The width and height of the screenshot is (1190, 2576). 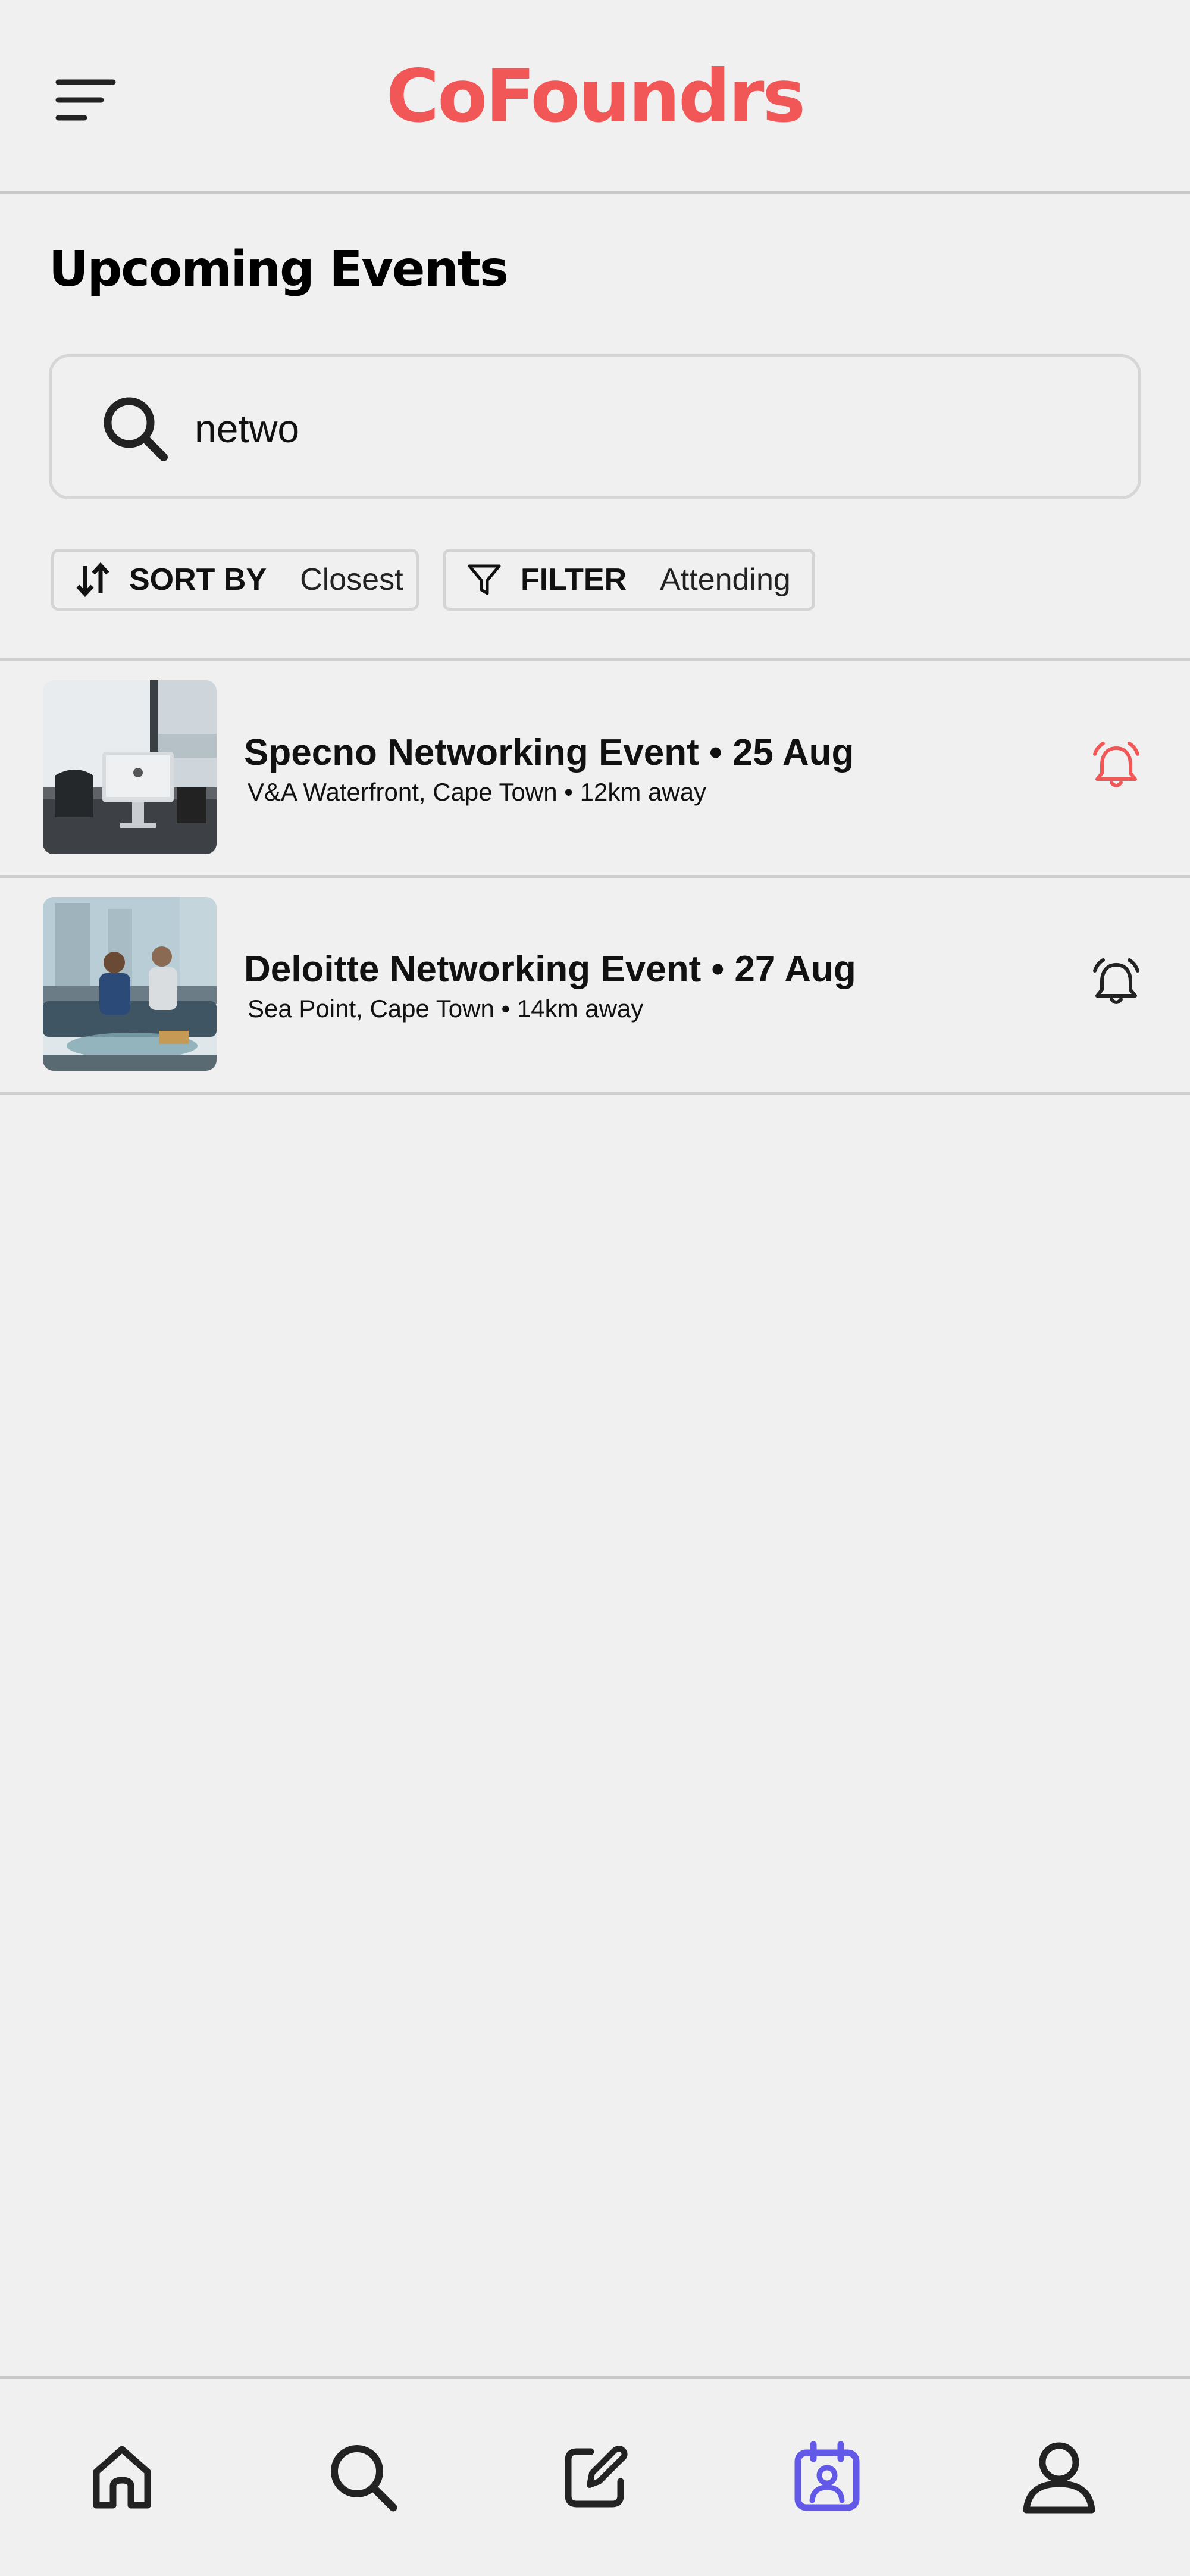 I want to click on event-location: V&A Waterfront, Cape Town • 12km away, so click(x=477, y=792).